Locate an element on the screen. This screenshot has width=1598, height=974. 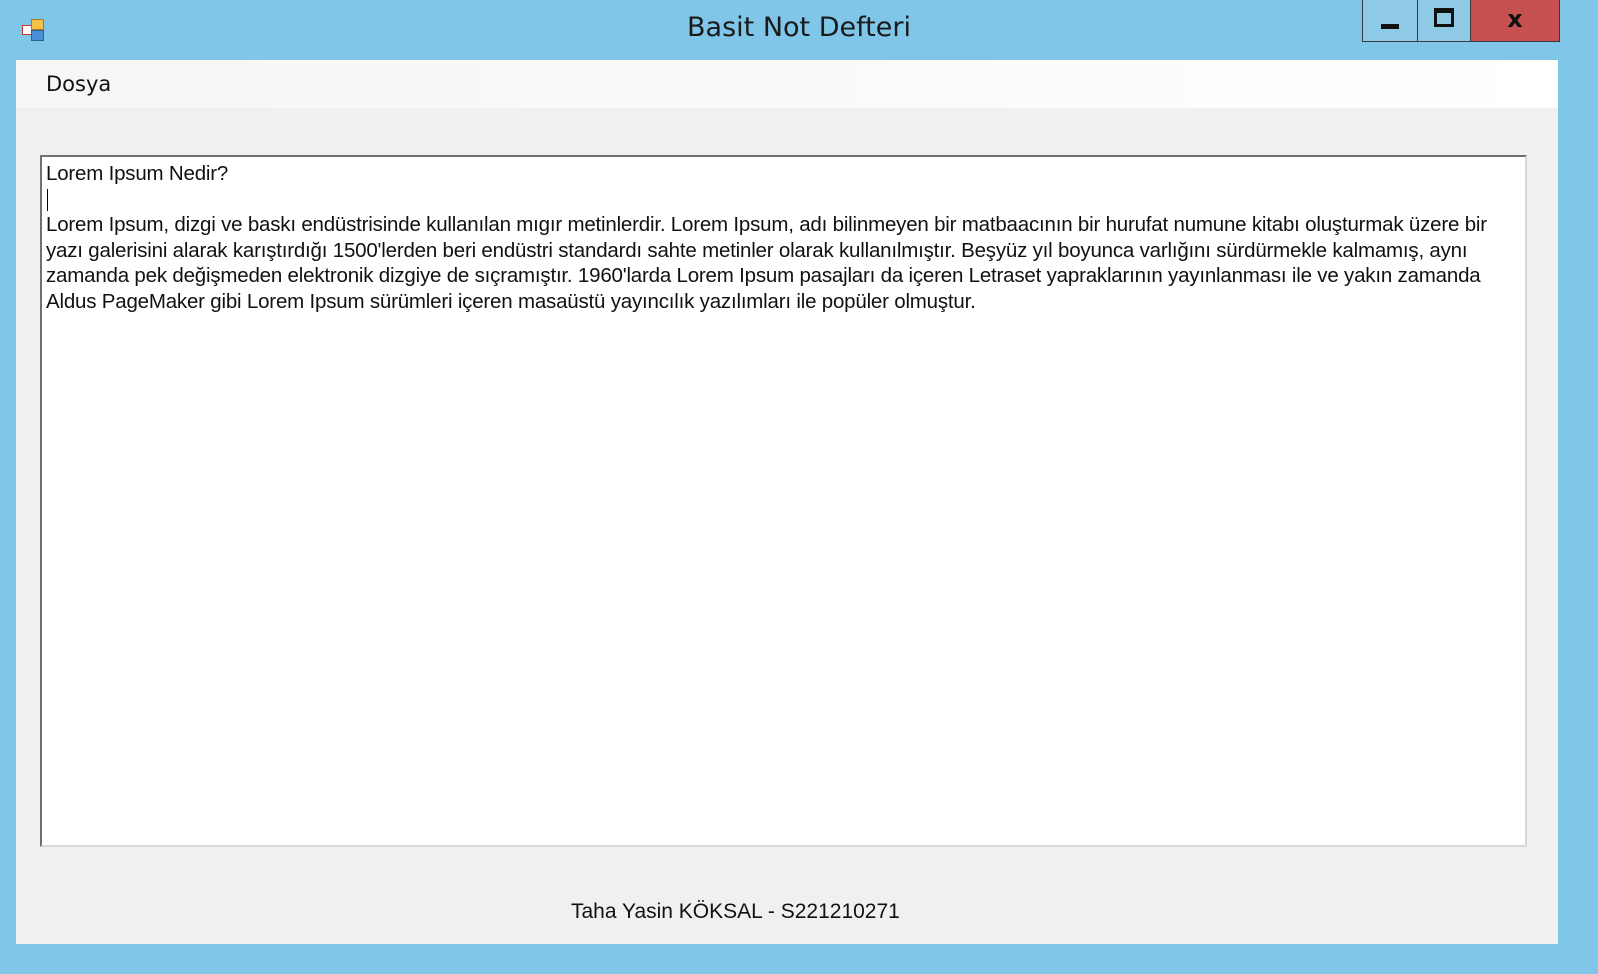
editor-empty-line is located at coordinates (782, 200).